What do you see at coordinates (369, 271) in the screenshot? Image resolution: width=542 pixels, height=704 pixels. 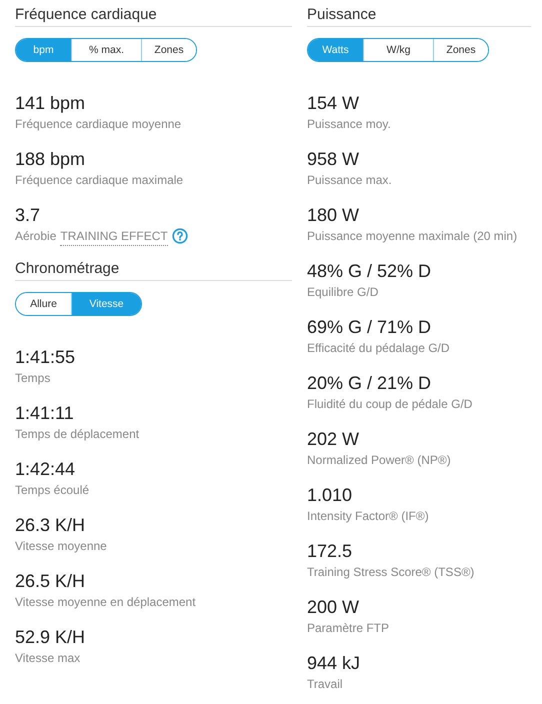 I see `stat-value: 48% G / 52% D` at bounding box center [369, 271].